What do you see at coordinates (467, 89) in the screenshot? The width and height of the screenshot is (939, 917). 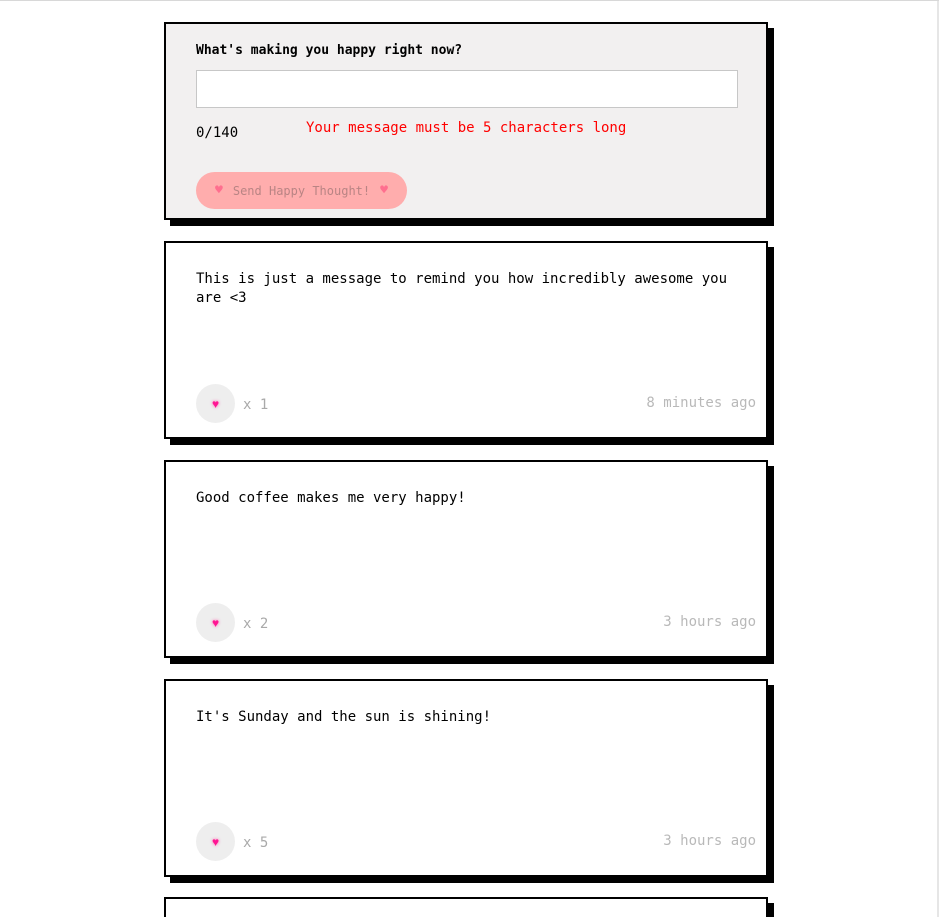 I see `thought-input` at bounding box center [467, 89].